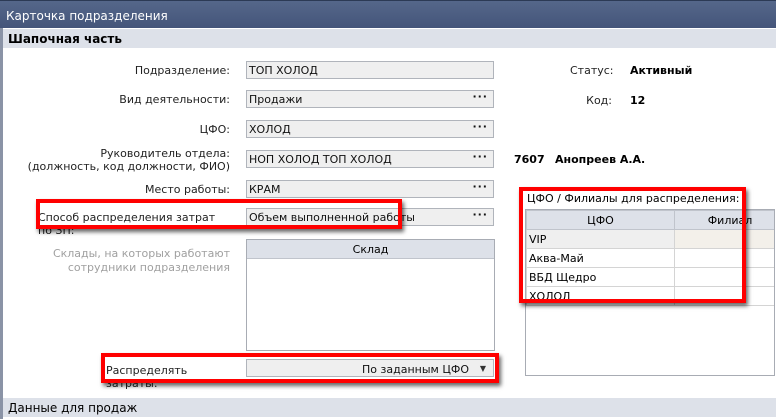  What do you see at coordinates (370, 99) in the screenshot?
I see `activity-field: Продажи ···` at bounding box center [370, 99].